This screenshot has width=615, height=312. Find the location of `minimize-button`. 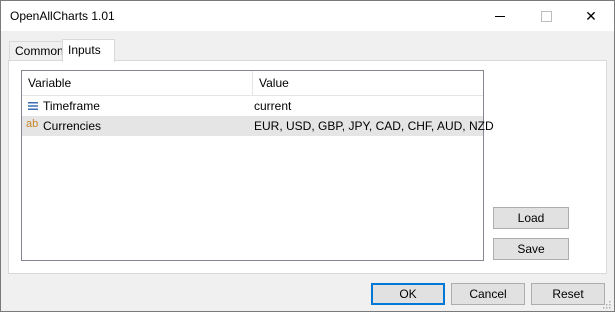

minimize-button is located at coordinates (500, 16).